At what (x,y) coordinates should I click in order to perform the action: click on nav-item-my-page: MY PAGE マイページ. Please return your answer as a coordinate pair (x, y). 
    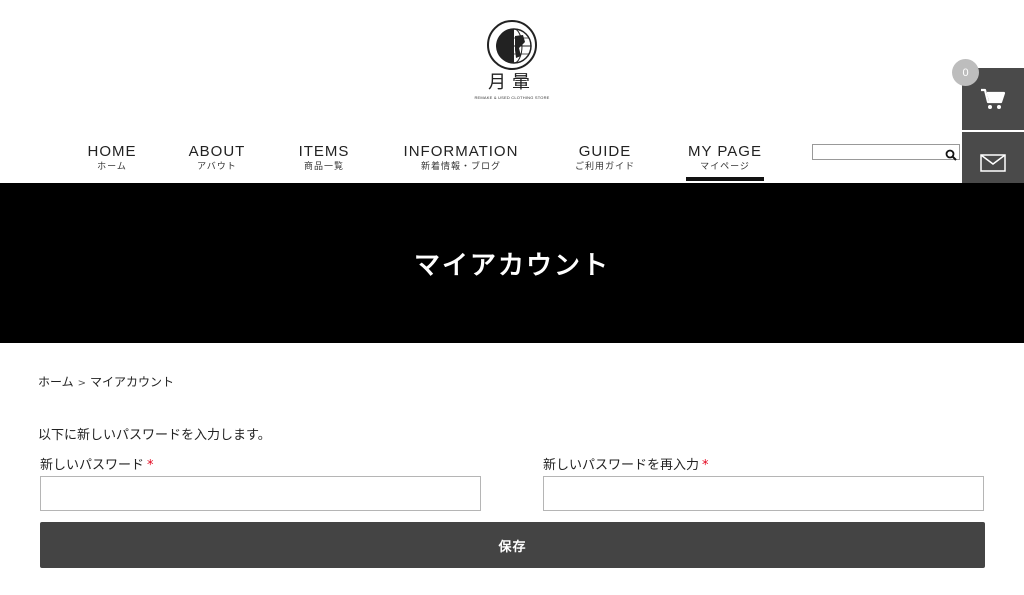
    Looking at the image, I should click on (725, 163).